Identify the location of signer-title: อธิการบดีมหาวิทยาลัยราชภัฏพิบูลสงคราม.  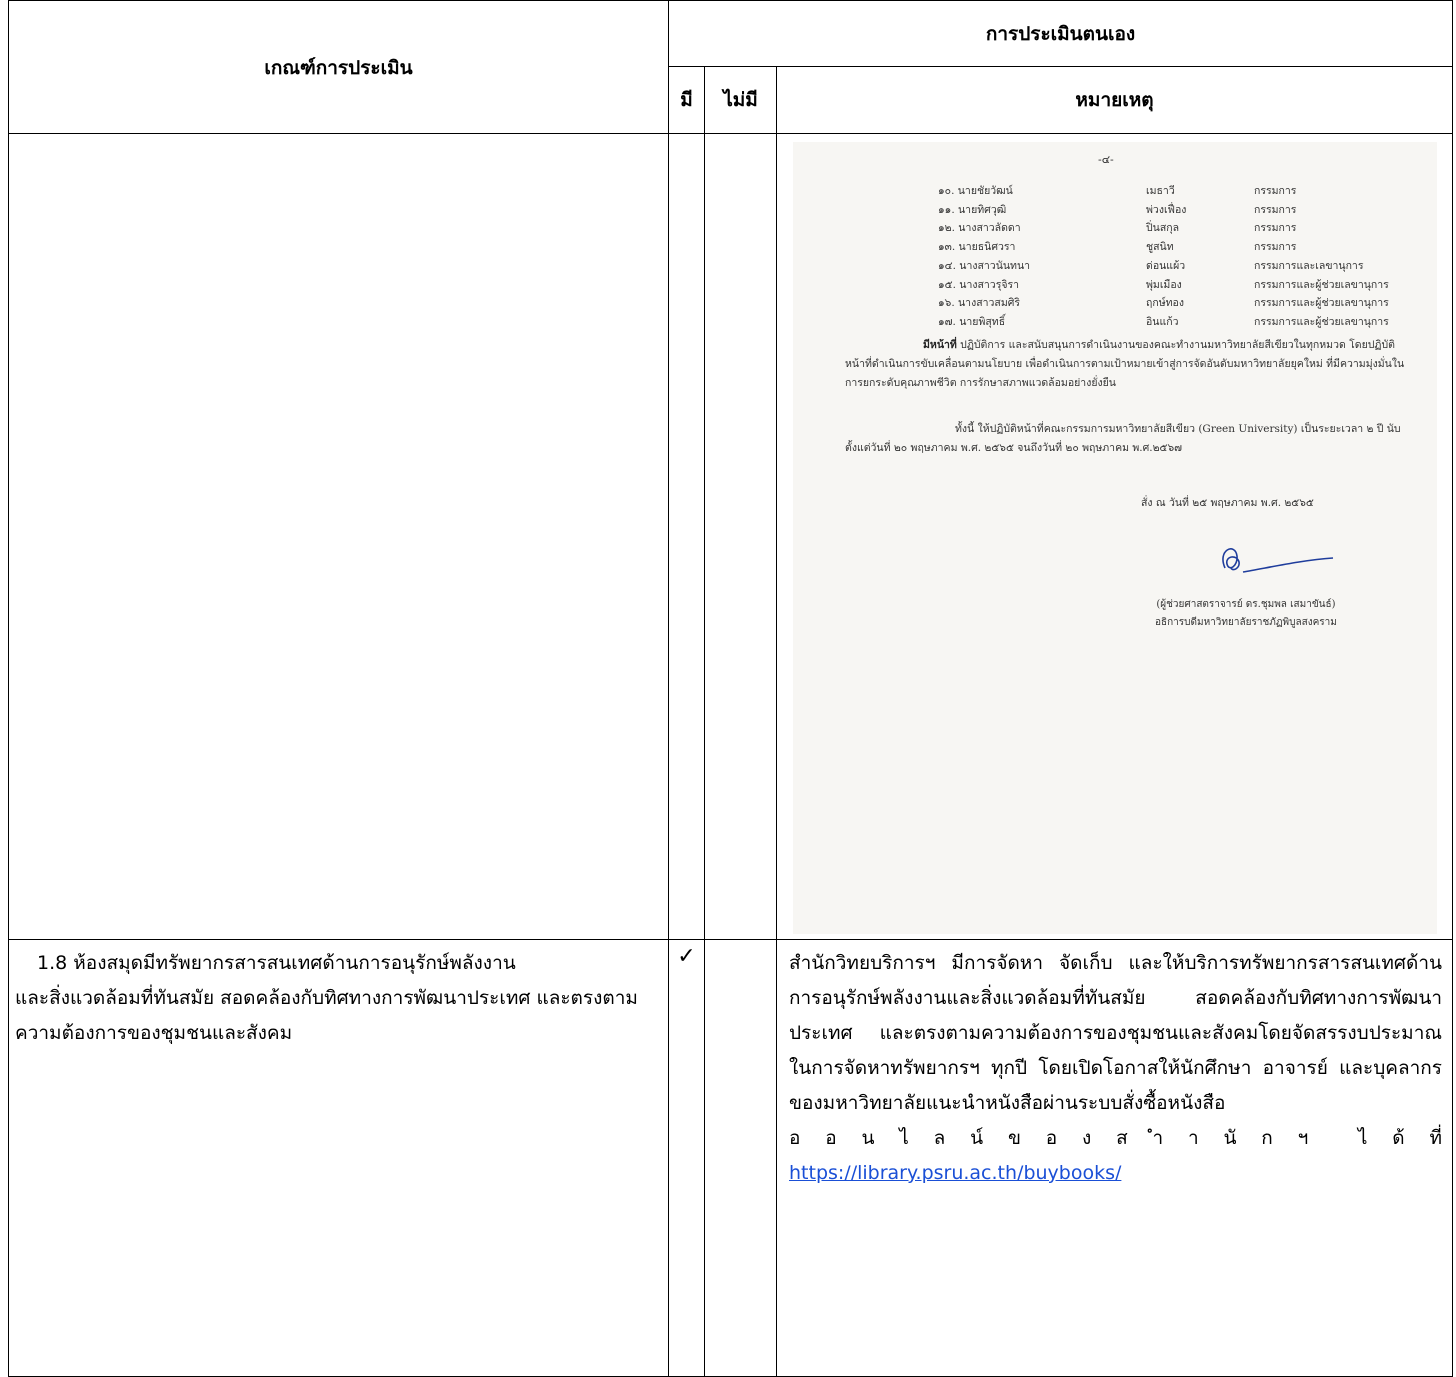
(1246, 622).